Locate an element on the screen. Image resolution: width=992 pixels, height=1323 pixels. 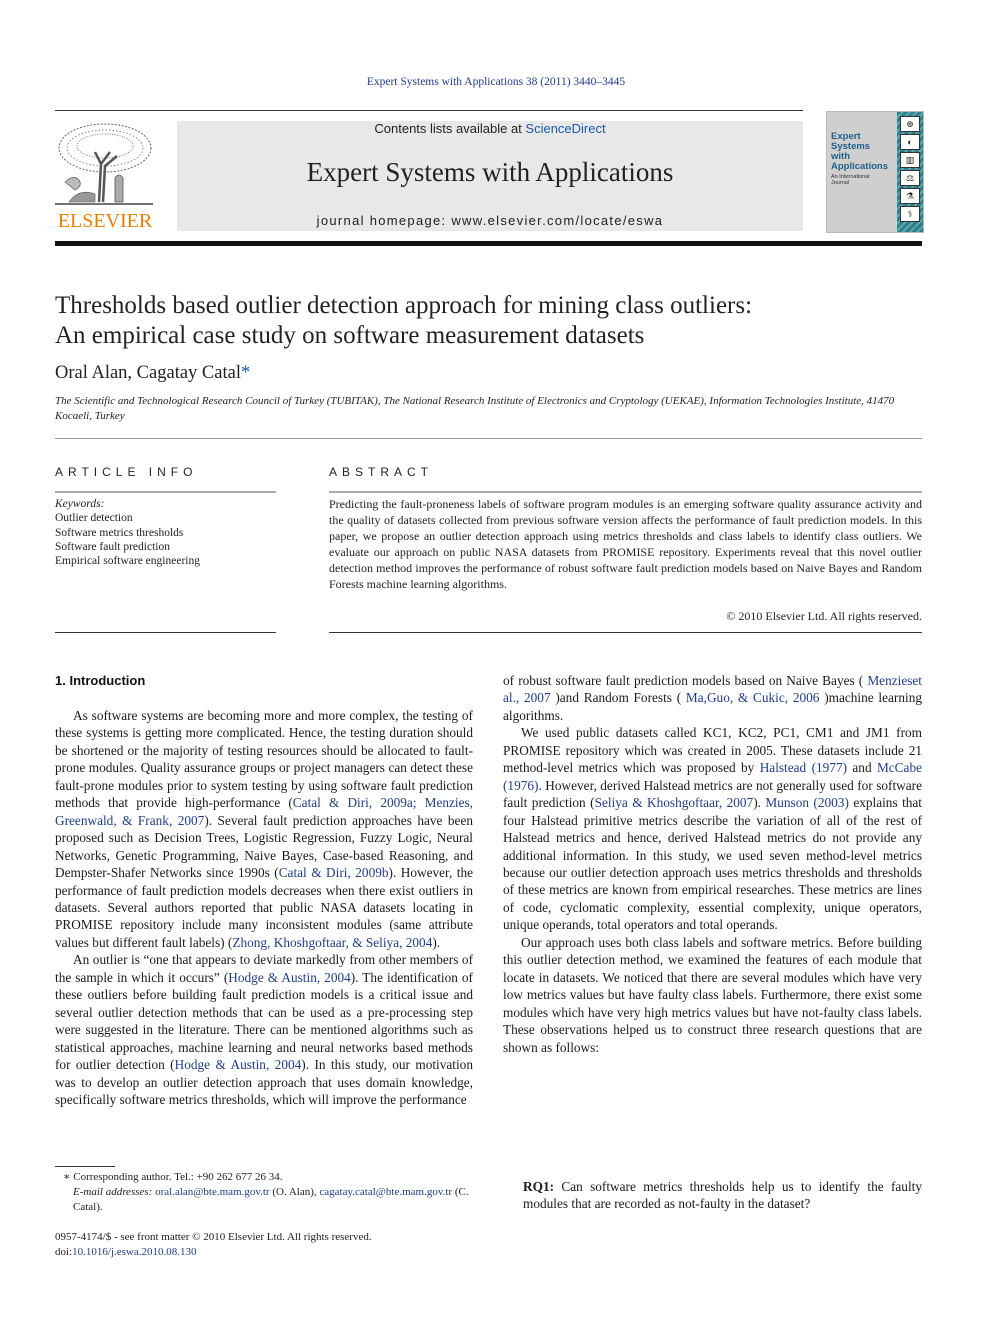
article-info-bottom-rule is located at coordinates (165, 632).